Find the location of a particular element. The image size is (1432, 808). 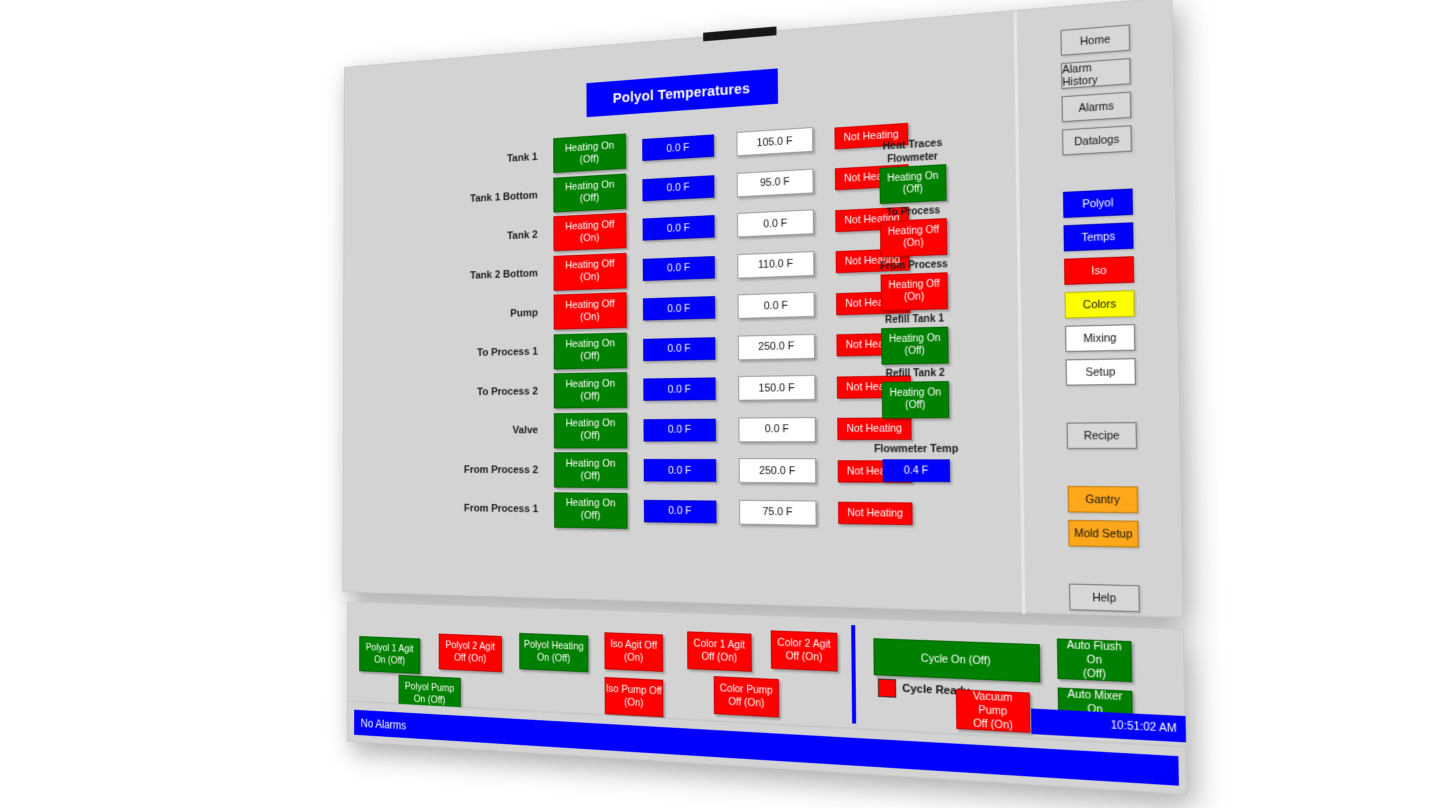

control-button: Color 2 Agit Off (On) is located at coordinates (804, 651).